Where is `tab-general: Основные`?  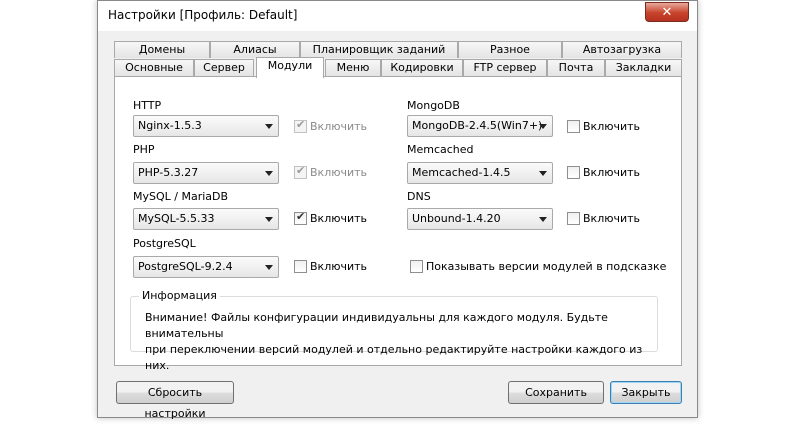 tab-general: Основные is located at coordinates (154, 67).